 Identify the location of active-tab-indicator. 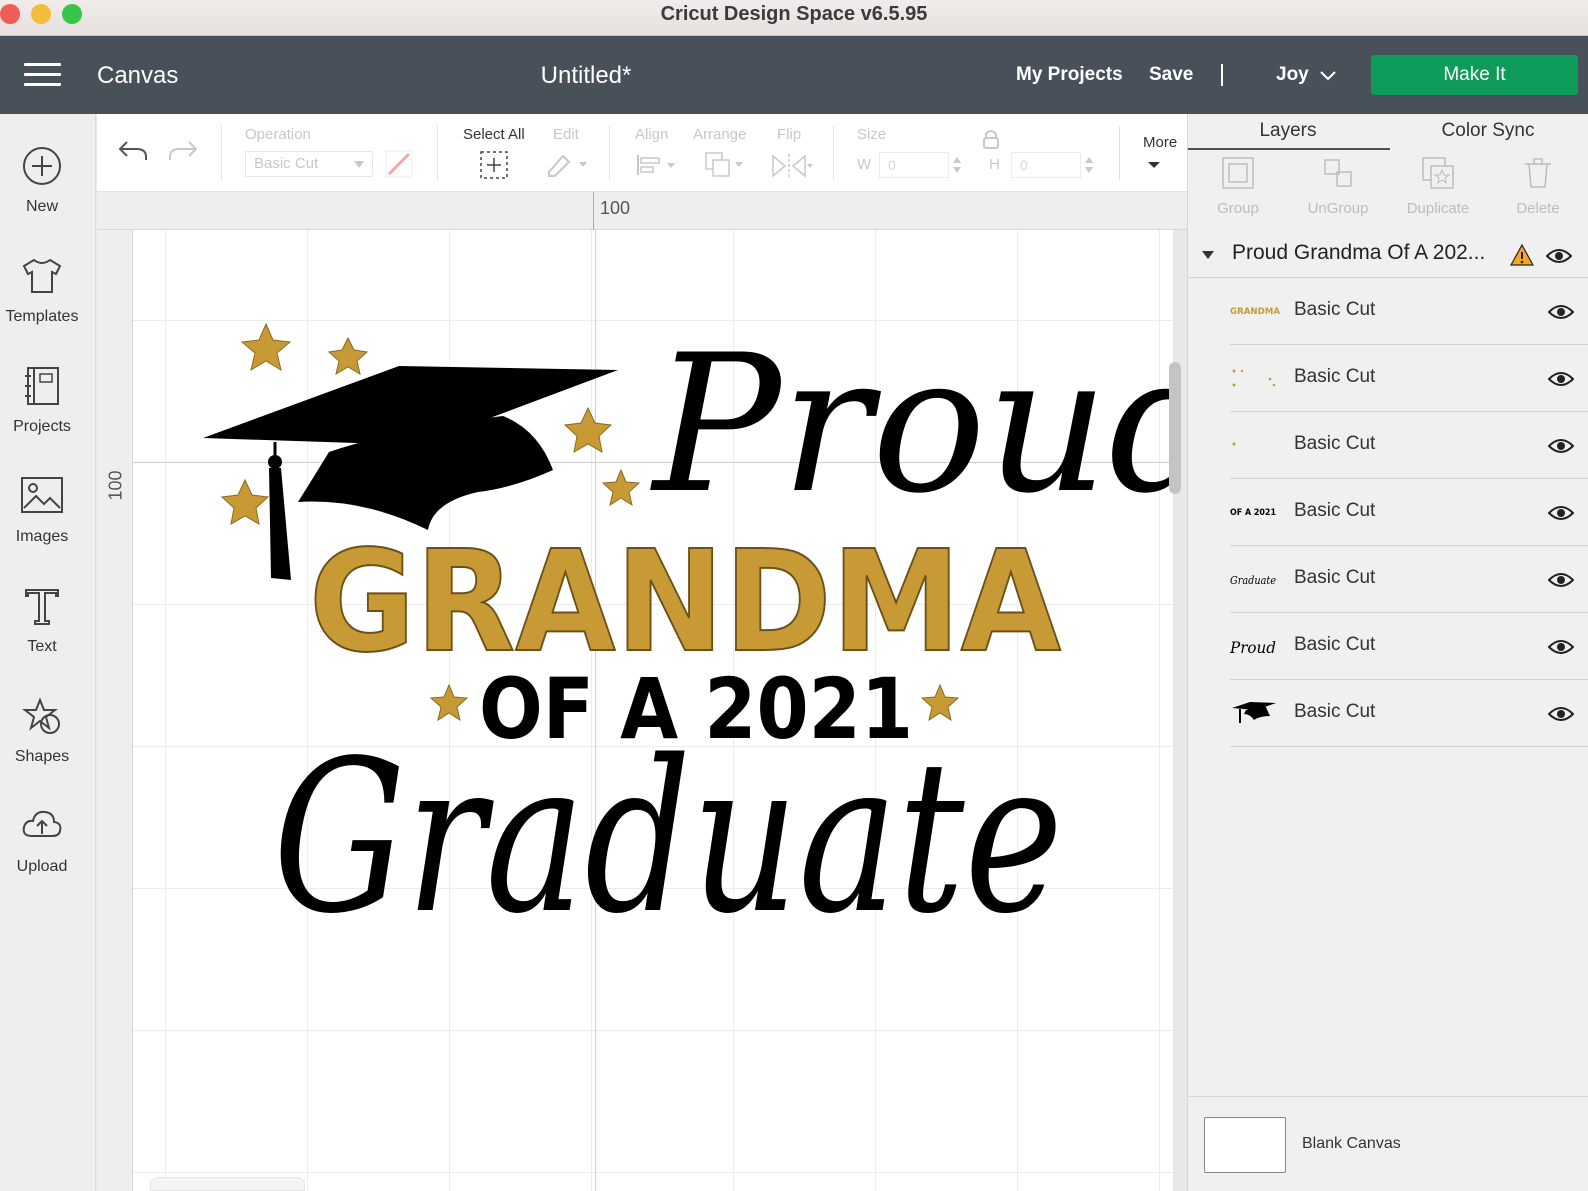
(1289, 149).